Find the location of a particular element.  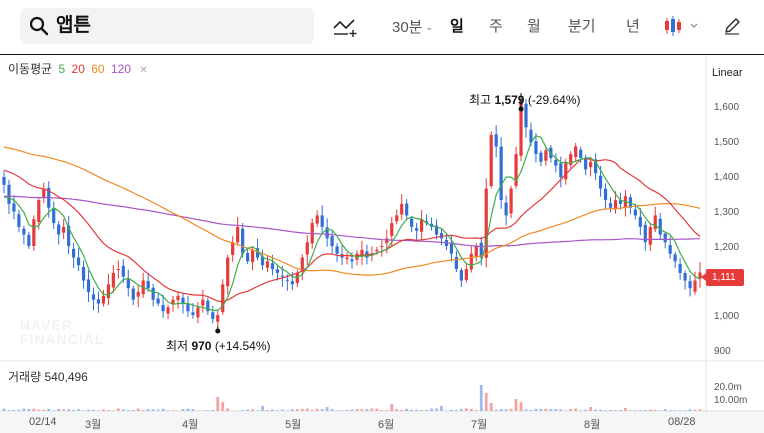

tab-period-week: 주 is located at coordinates (496, 27).